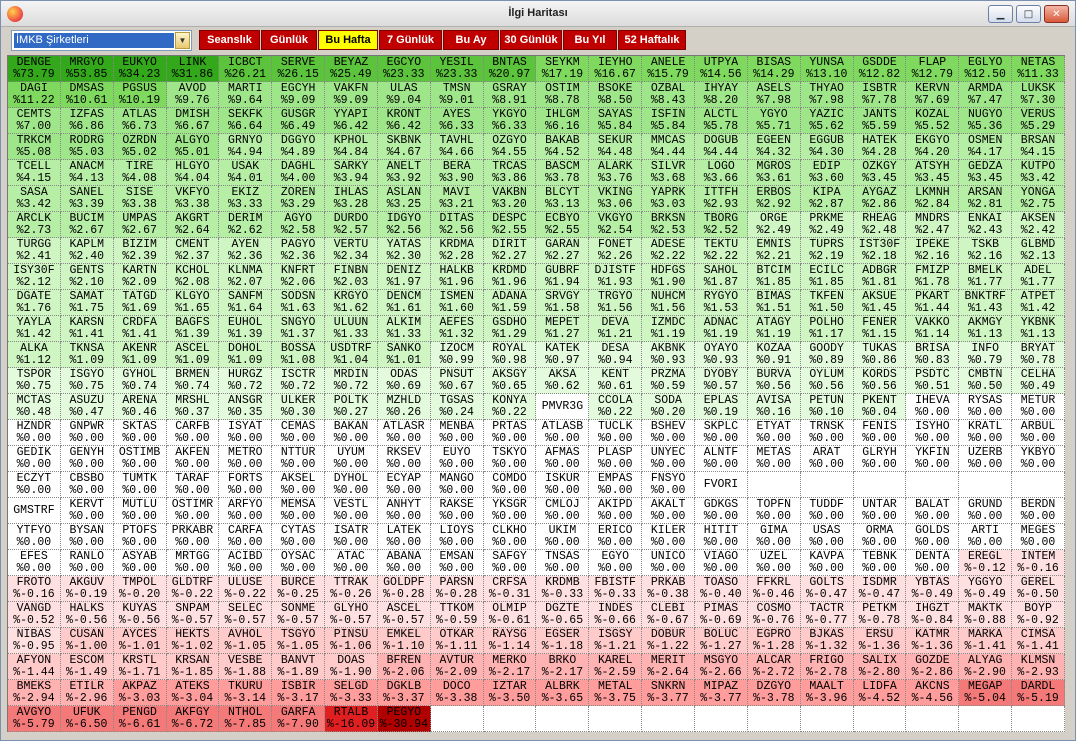 The height and width of the screenshot is (741, 1076). What do you see at coordinates (880, 381) in the screenshot?
I see `heatmap-cell: KORDS %0.56` at bounding box center [880, 381].